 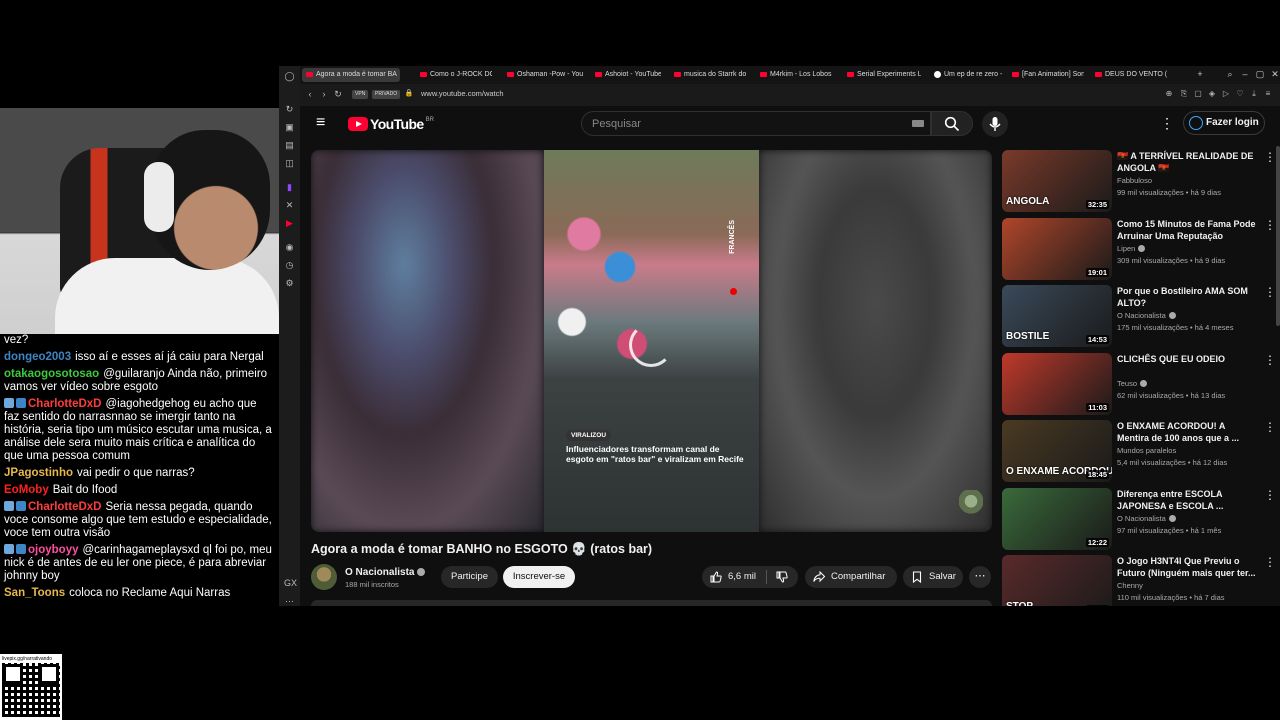 I want to click on recommended-channel-name: Lipen, so click(x=1126, y=248).